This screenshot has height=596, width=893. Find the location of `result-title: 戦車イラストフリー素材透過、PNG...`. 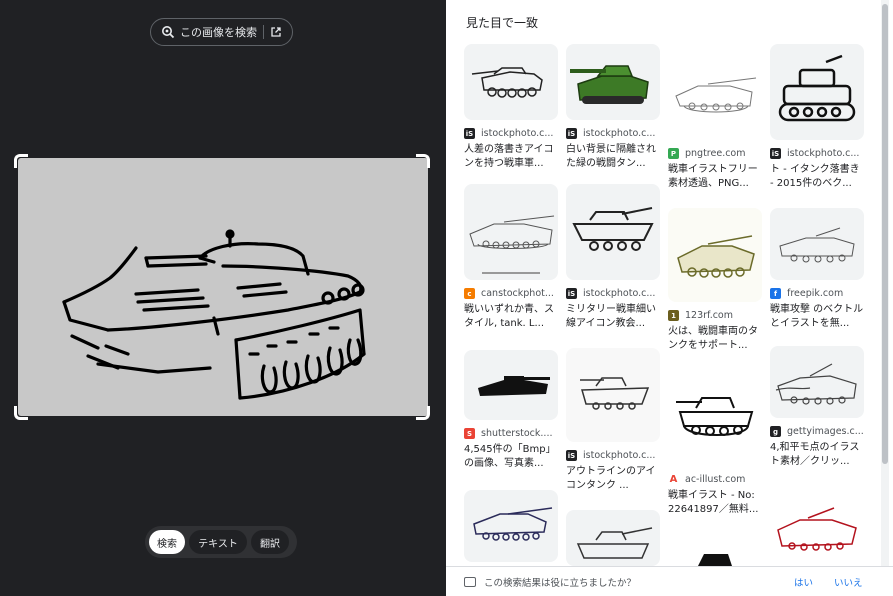

result-title: 戦車イラストフリー素材透過、PNG... is located at coordinates (715, 177).